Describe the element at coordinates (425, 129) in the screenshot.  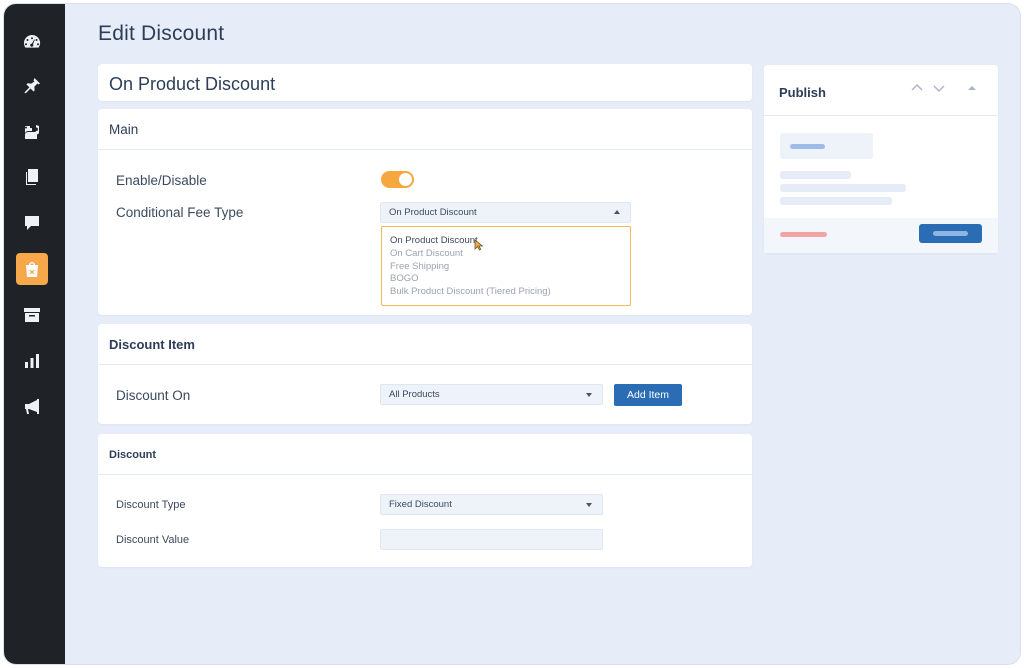
I see `main-section-header: Main` at that location.